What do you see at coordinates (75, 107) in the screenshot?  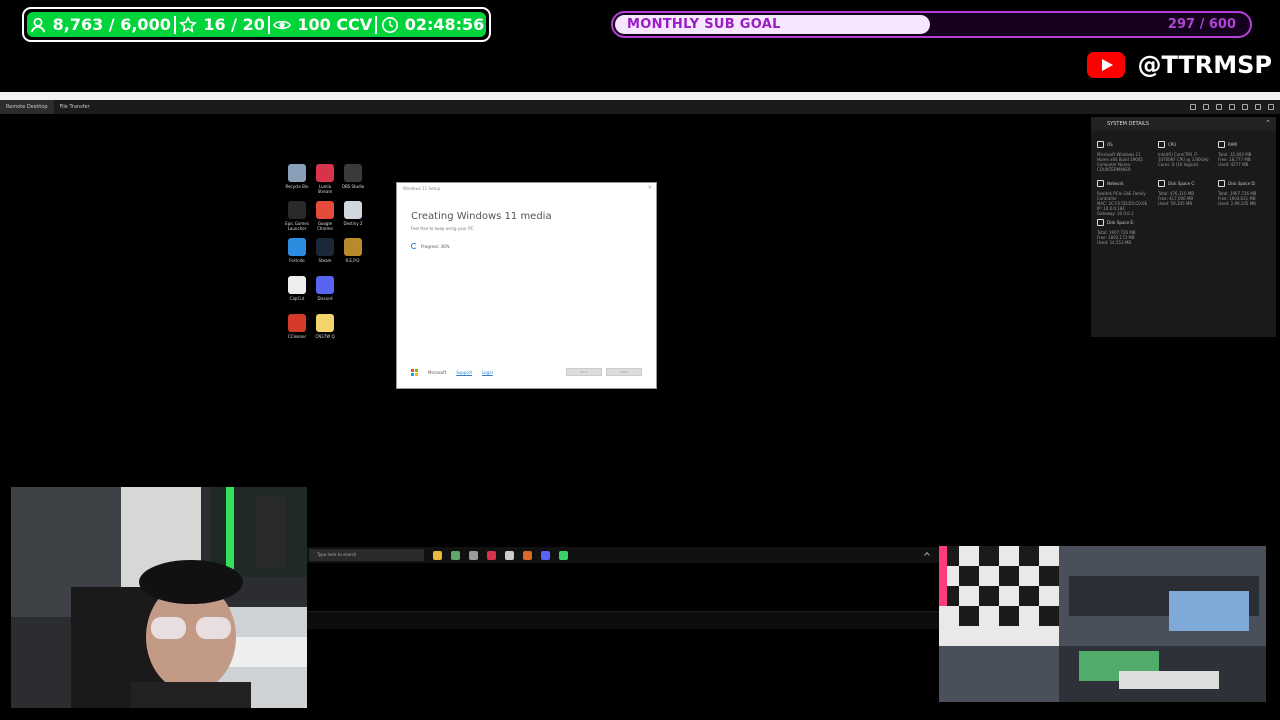 I see `tab-file-transfer: File Transfer` at bounding box center [75, 107].